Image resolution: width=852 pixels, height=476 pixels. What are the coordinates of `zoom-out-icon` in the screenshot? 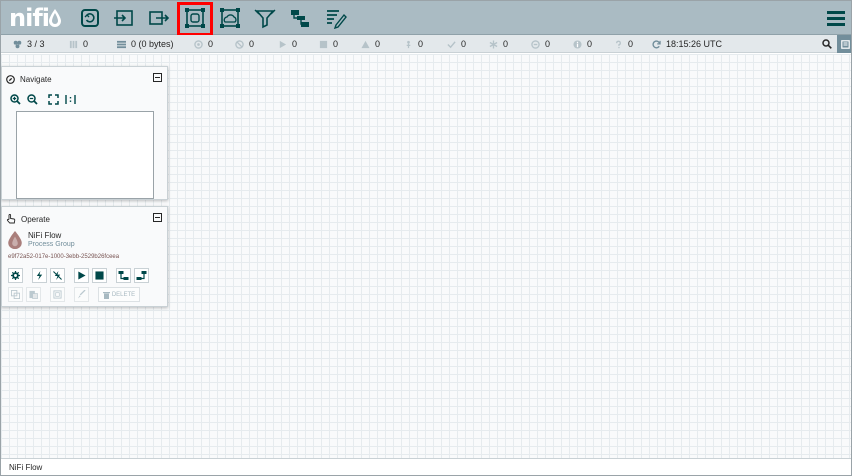 It's located at (32, 99).